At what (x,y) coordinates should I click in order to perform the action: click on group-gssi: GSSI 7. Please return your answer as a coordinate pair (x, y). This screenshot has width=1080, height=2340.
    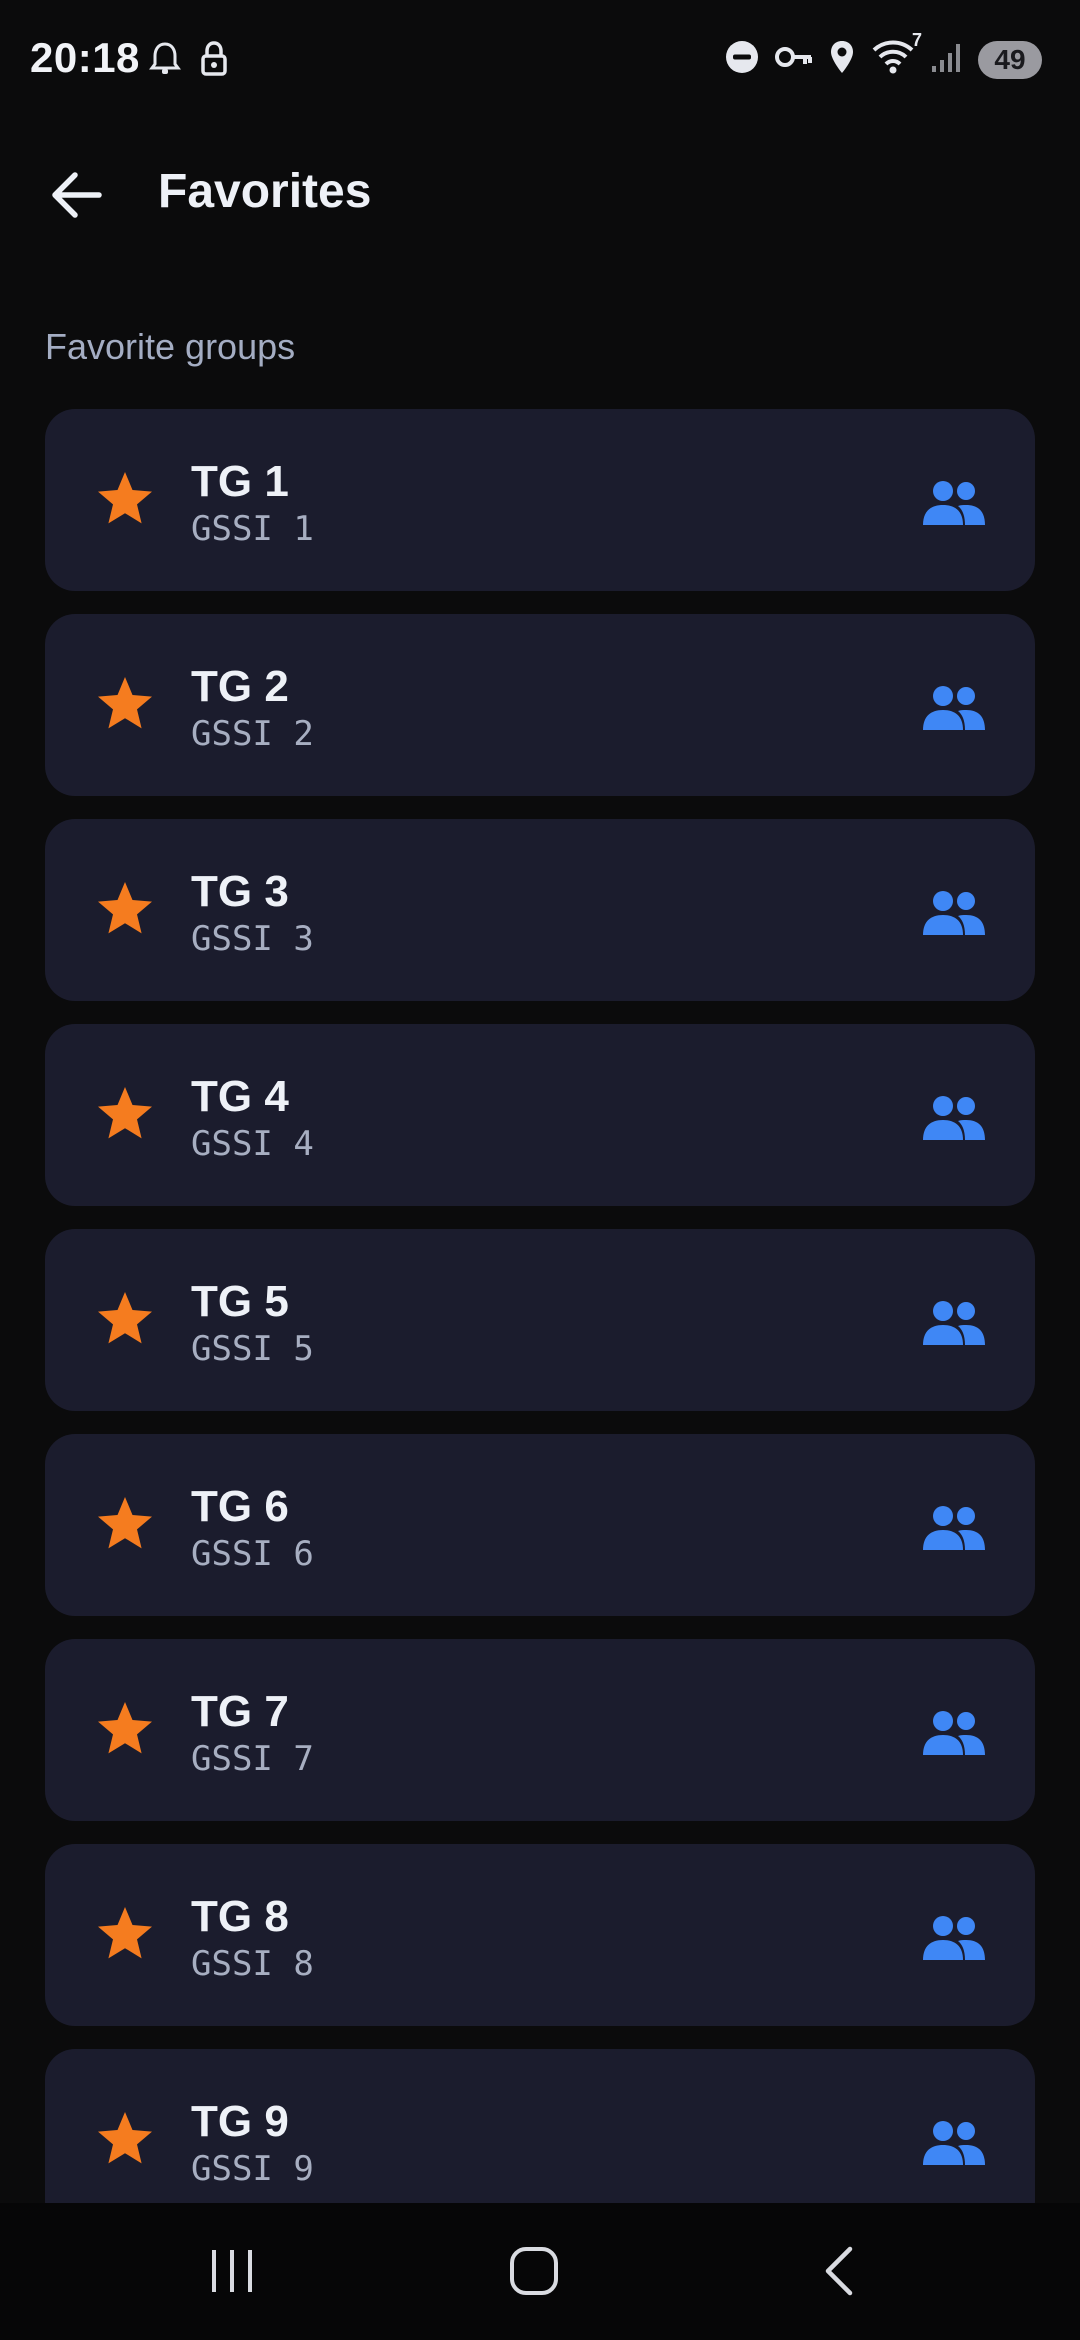
    Looking at the image, I should click on (252, 1759).